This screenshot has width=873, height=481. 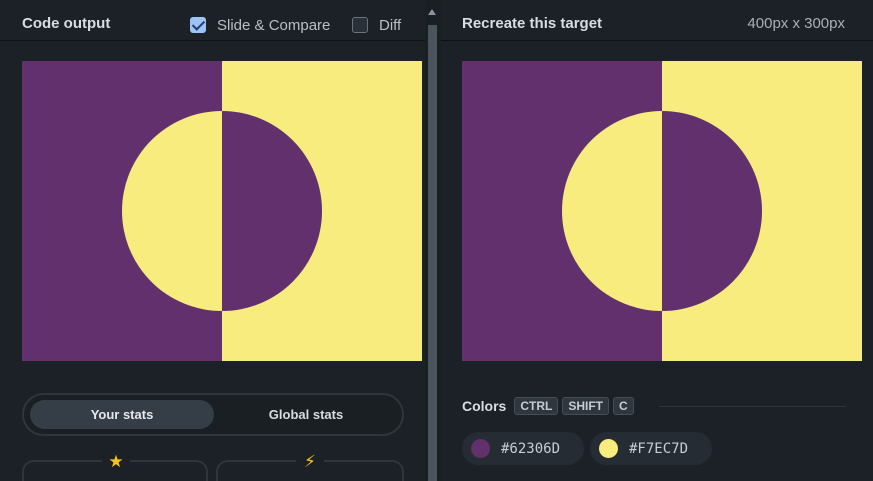 What do you see at coordinates (531, 448) in the screenshot?
I see `color-code-purple: #62306D` at bounding box center [531, 448].